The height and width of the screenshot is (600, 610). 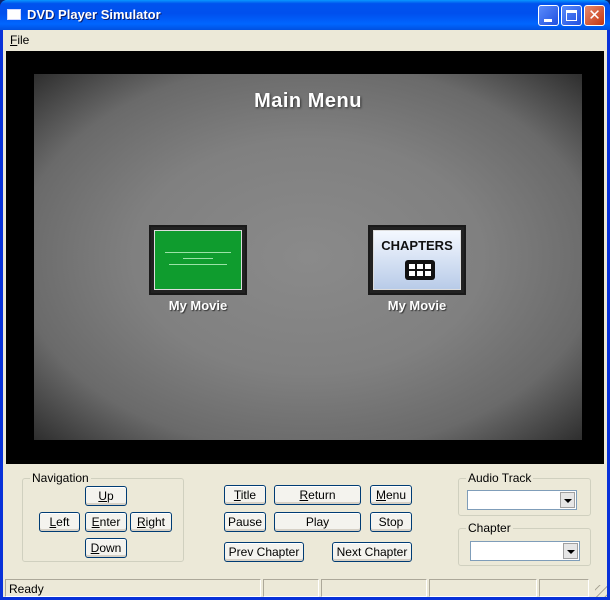 What do you see at coordinates (500, 478) in the screenshot?
I see `audio-track-legend: Audio Track` at bounding box center [500, 478].